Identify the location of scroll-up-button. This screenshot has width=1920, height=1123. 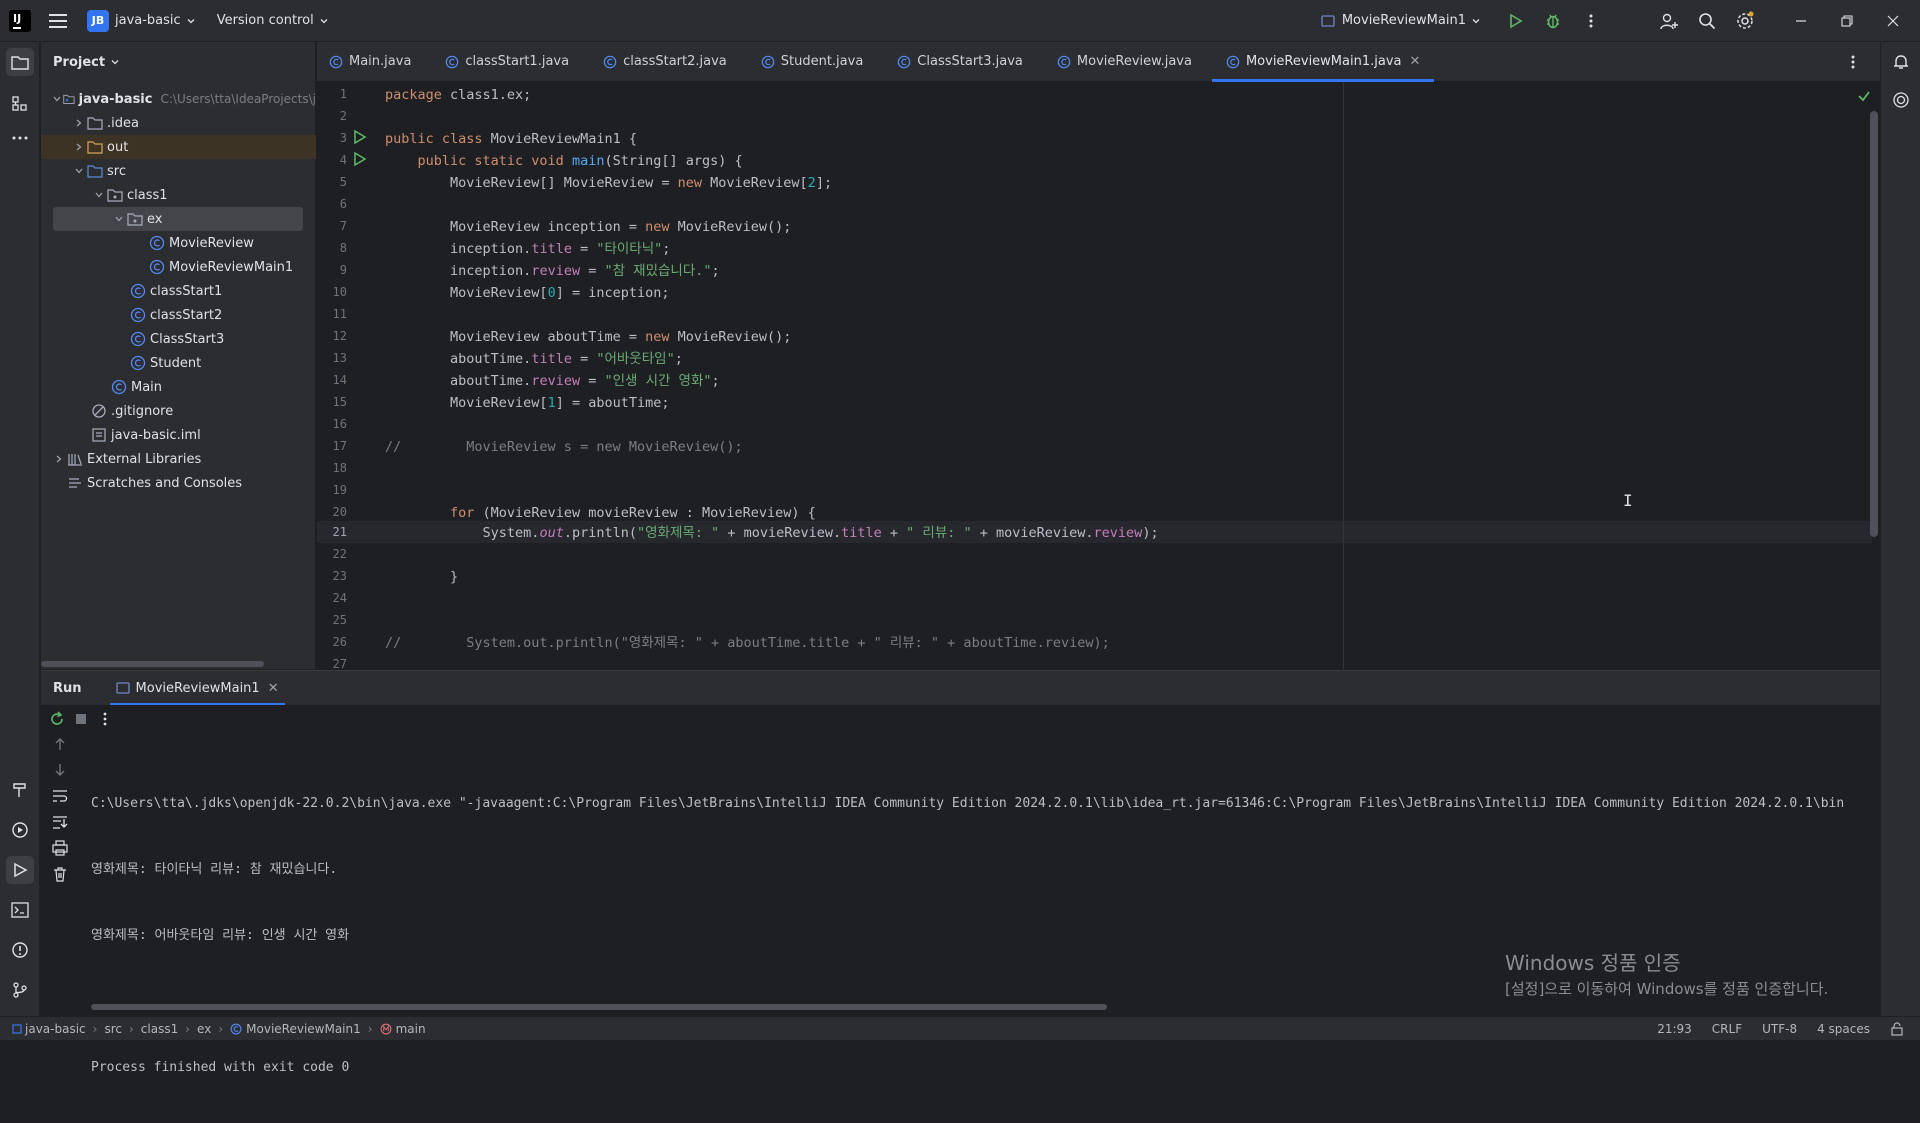
(60, 744).